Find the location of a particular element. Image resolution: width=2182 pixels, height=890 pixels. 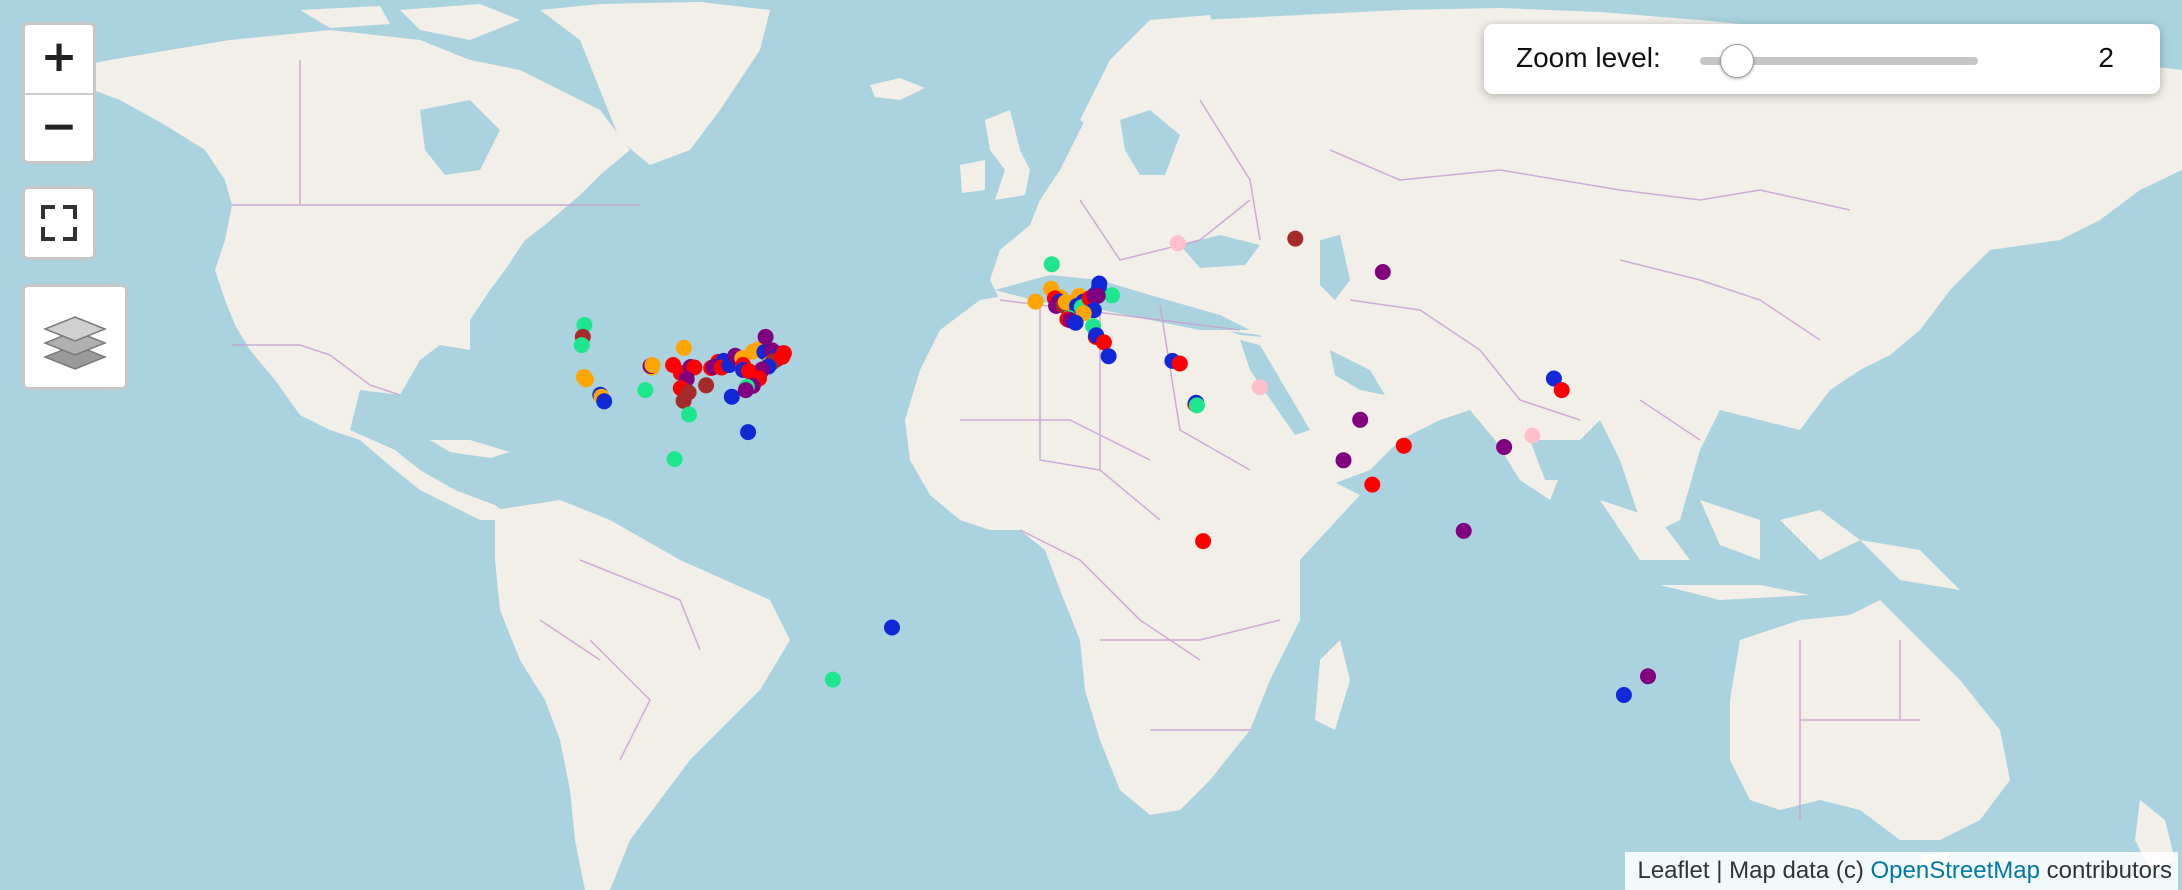

map-data-text: Map data (c) is located at coordinates (1800, 870).